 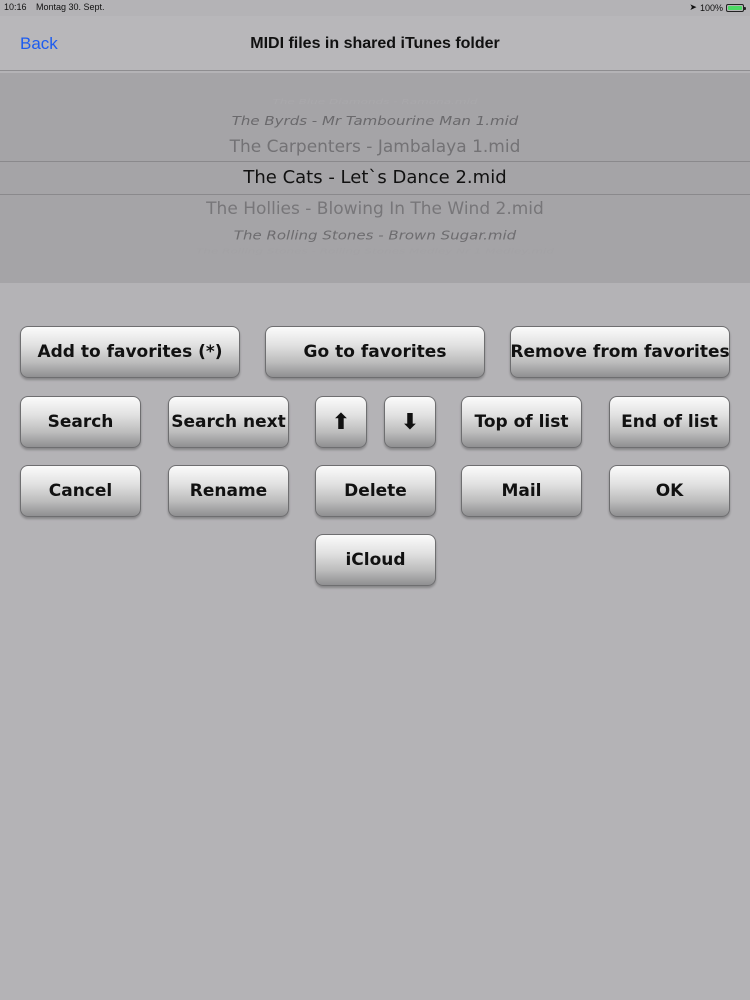 I want to click on delete-label: Delete, so click(x=375, y=491).